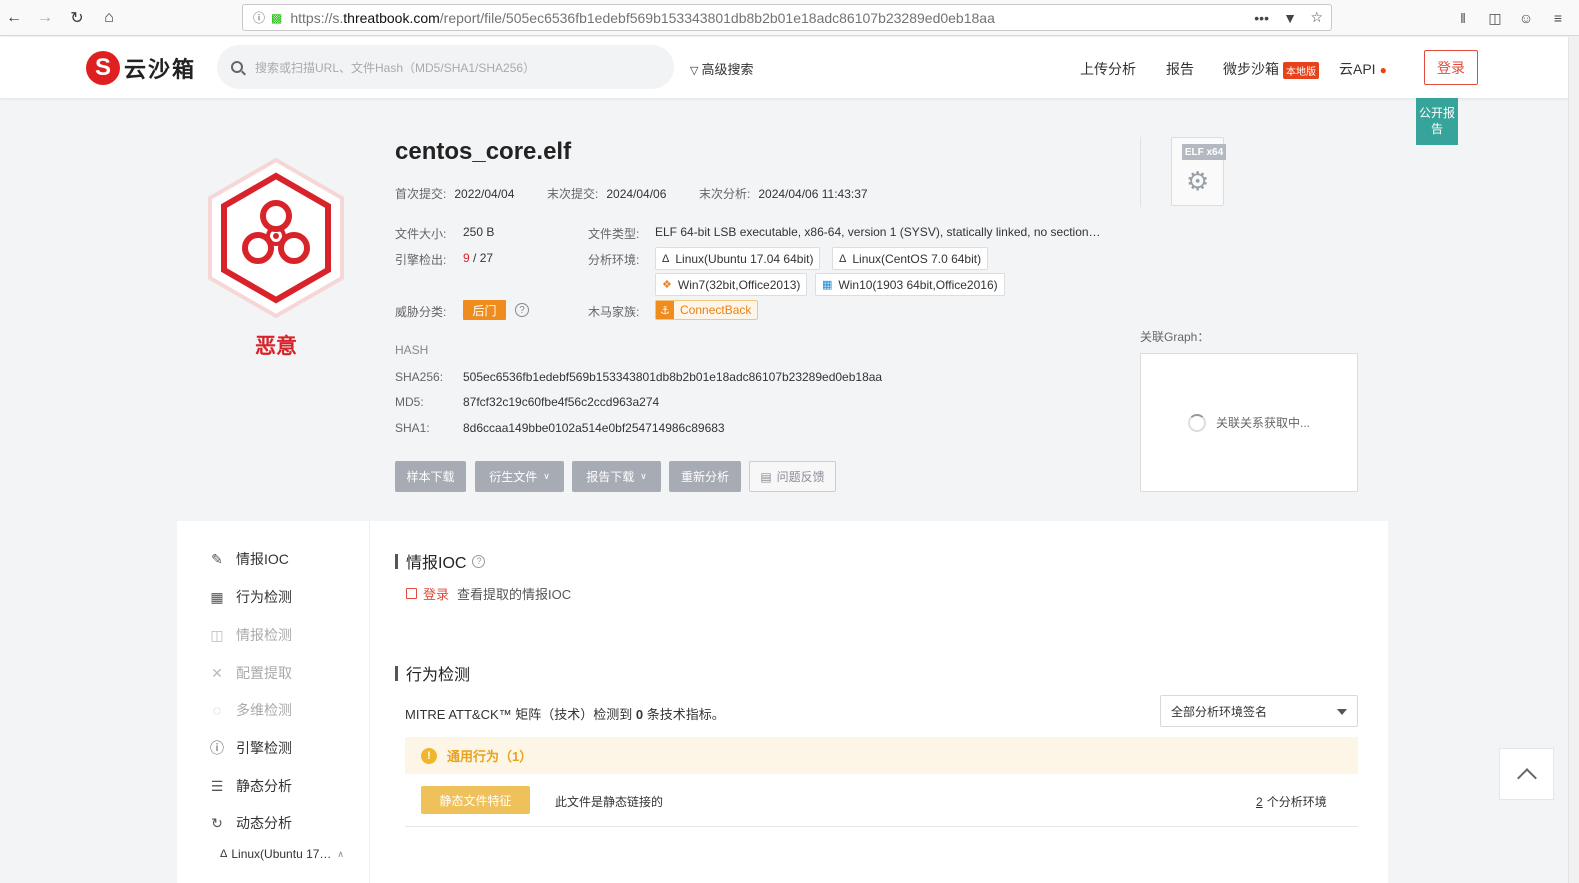 This screenshot has width=1579, height=883. What do you see at coordinates (727, 69) in the screenshot?
I see `advanced-search-label: 高级搜索` at bounding box center [727, 69].